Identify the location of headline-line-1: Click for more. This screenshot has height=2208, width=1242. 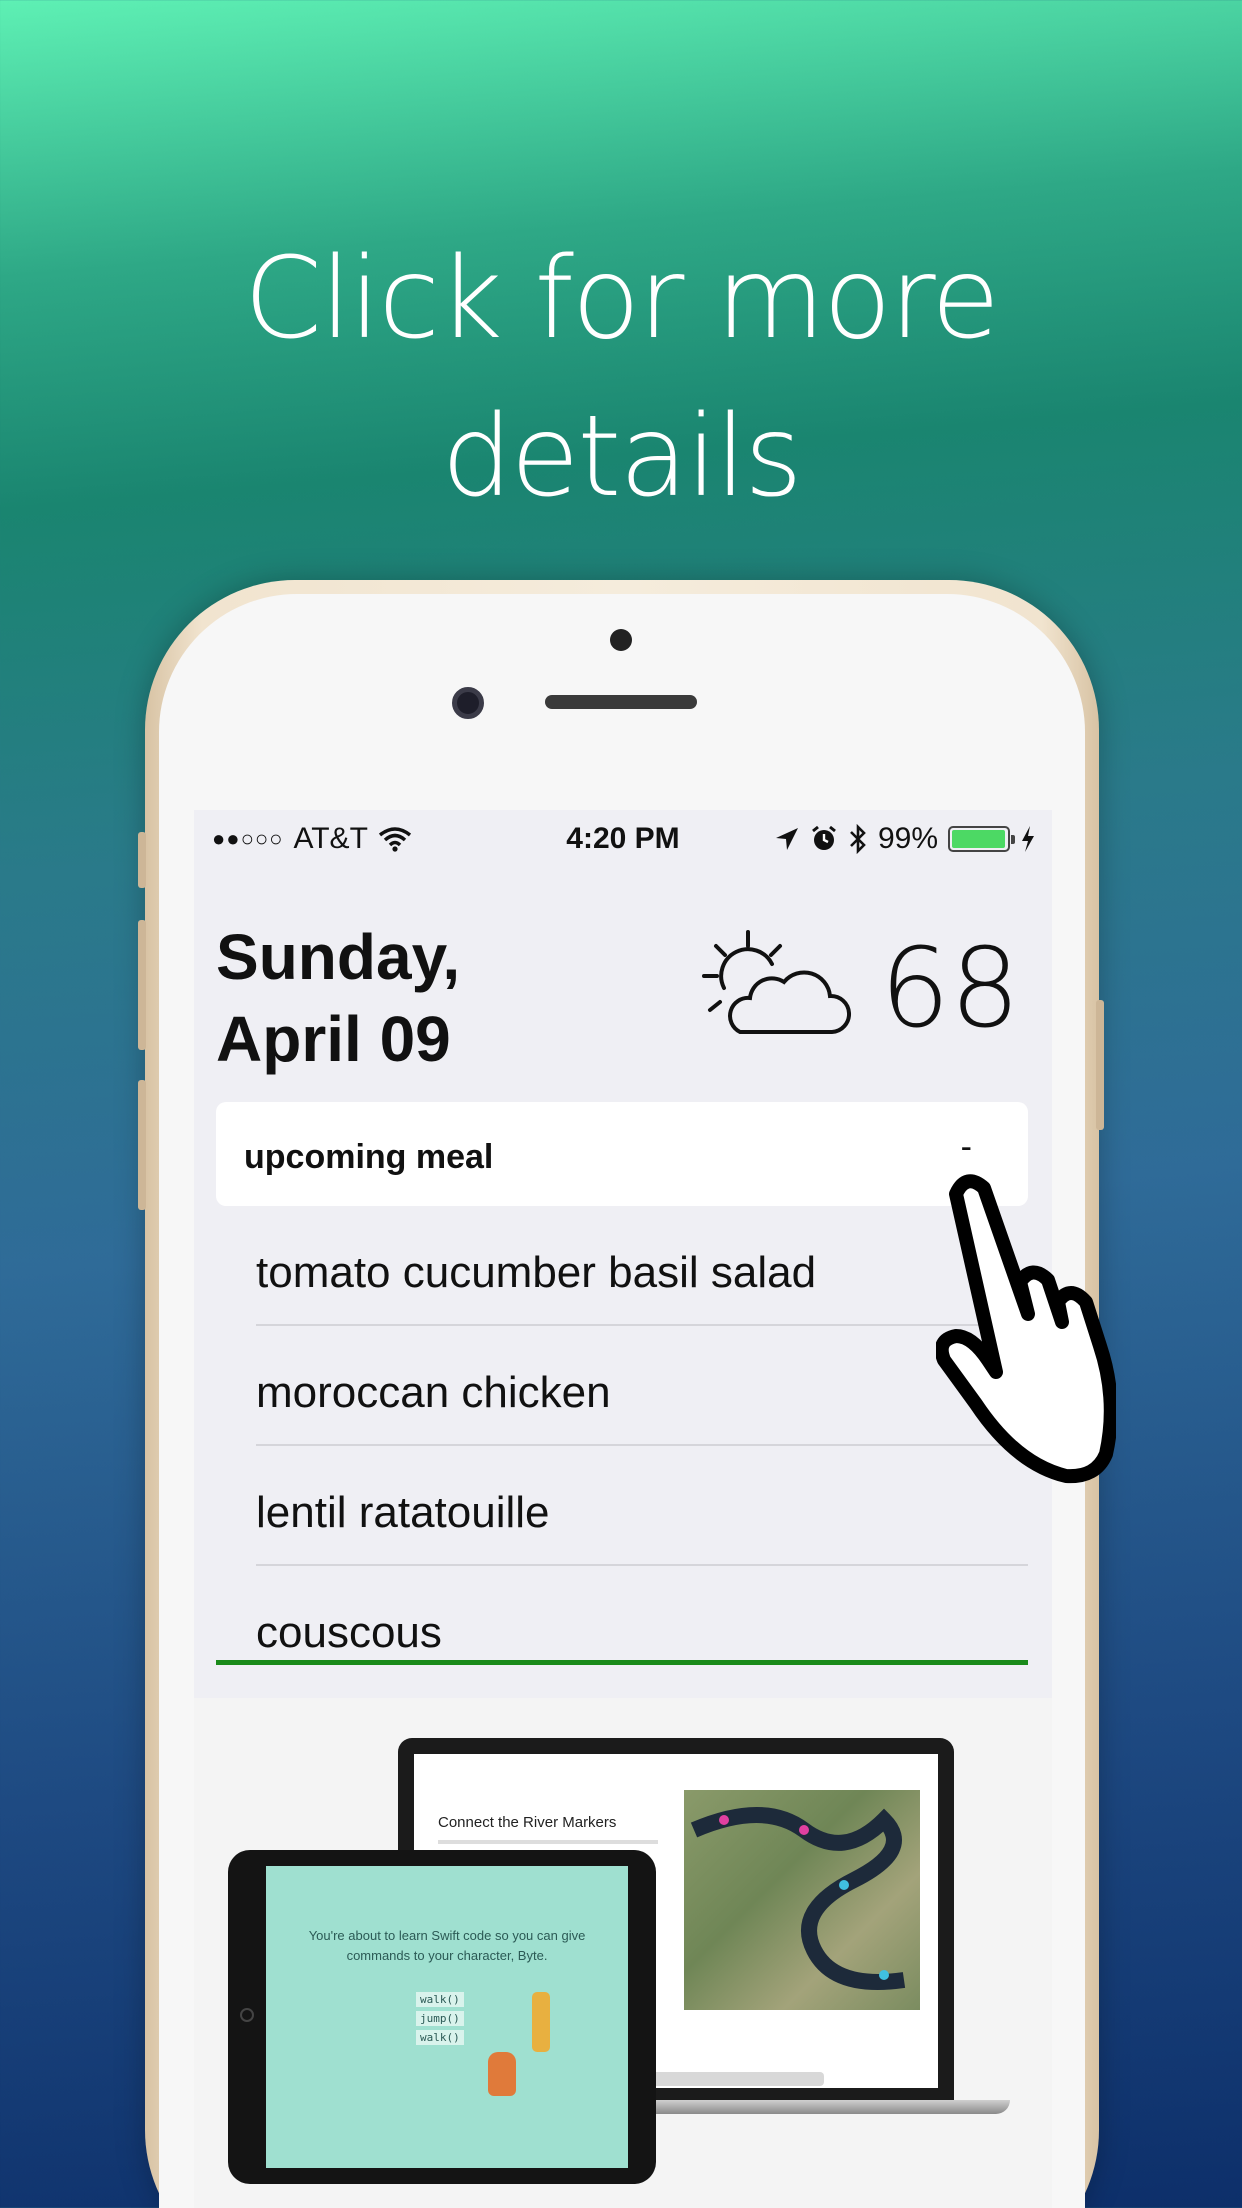
(621, 299).